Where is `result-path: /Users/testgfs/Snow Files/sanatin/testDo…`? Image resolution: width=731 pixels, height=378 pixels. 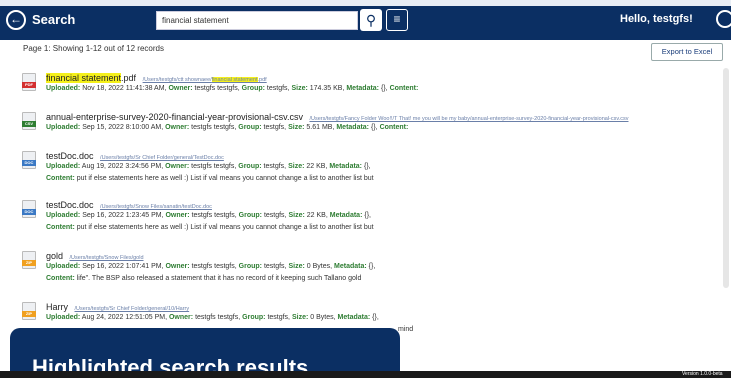 result-path: /Users/testgfs/Snow Files/sanatin/testDo… is located at coordinates (156, 207).